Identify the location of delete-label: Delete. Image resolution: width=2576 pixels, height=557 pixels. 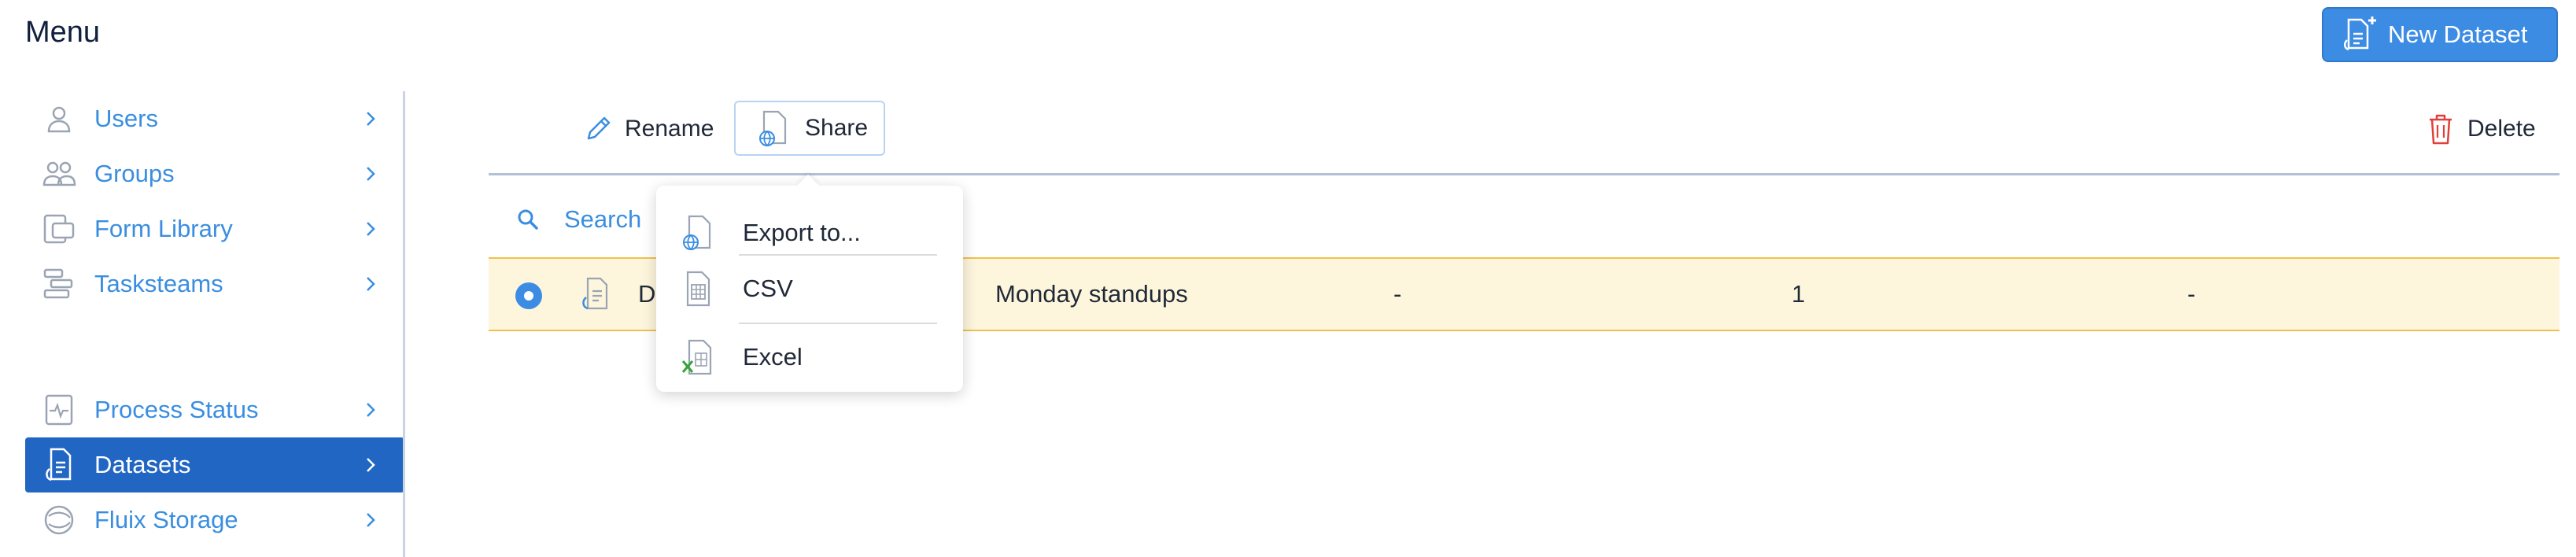
(2501, 129).